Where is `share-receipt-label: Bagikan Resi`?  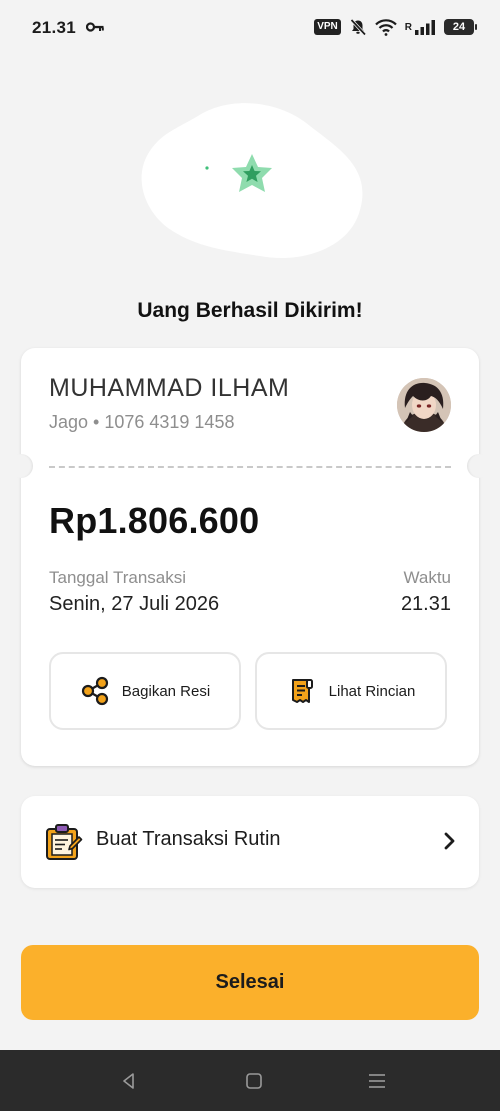
share-receipt-label: Bagikan Resi is located at coordinates (166, 691).